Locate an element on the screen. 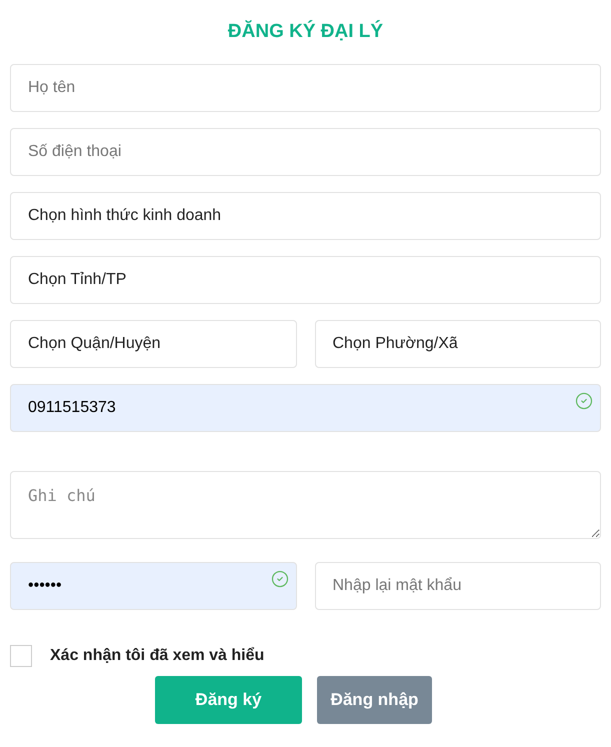 This screenshot has height=747, width=611. select-field: Chọn Quận/Huyện is located at coordinates (153, 344).